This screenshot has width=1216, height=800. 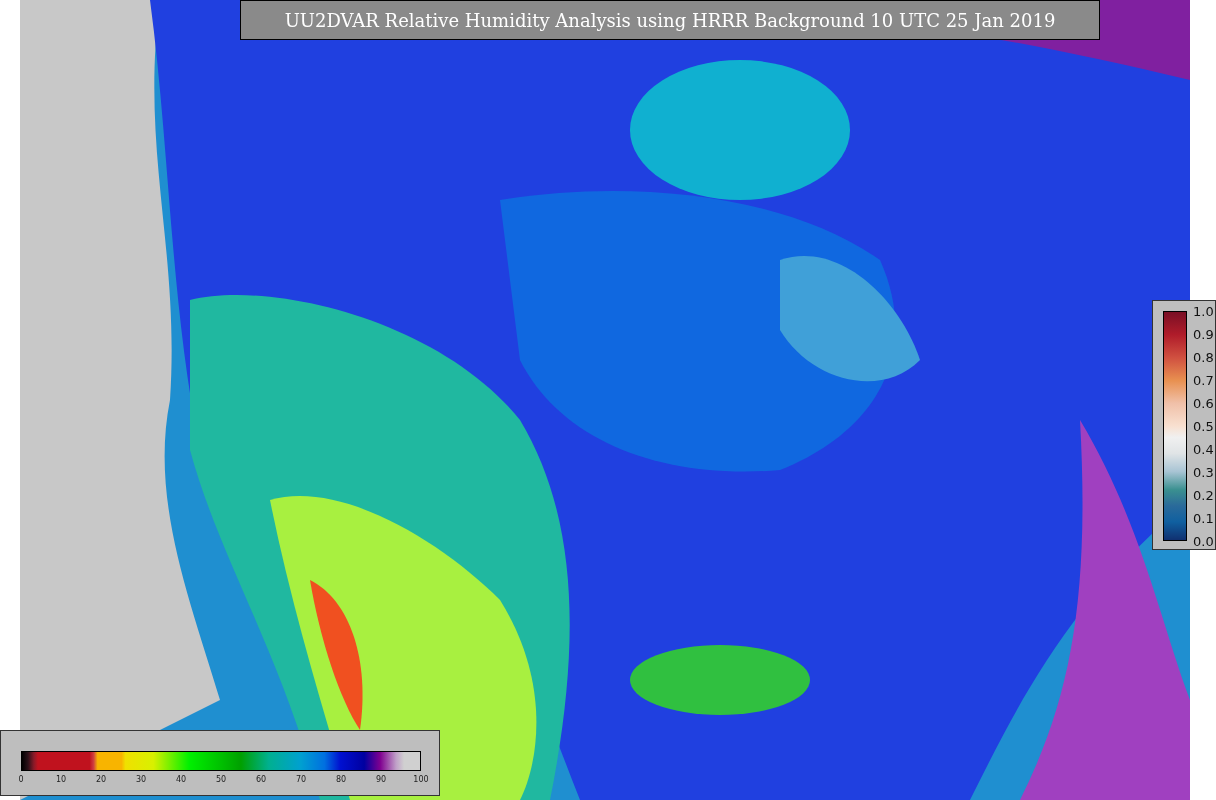 What do you see at coordinates (221, 779) in the screenshot?
I see `tick-label: 50` at bounding box center [221, 779].